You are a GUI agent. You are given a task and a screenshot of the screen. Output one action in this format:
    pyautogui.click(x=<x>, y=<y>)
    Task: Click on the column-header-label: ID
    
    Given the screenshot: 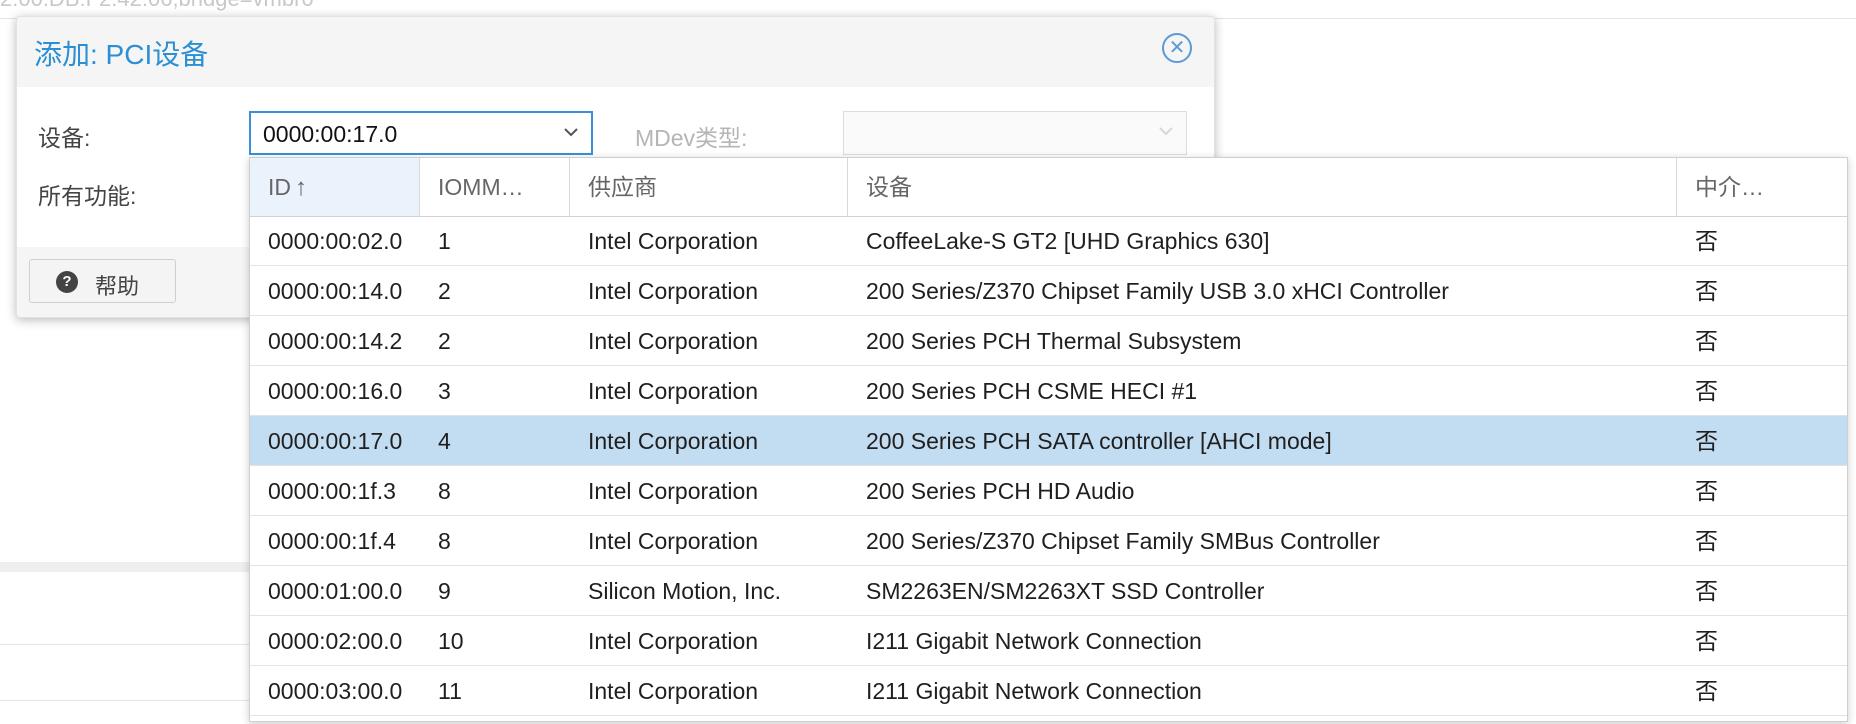 What is the action you would take?
    pyautogui.click(x=279, y=187)
    